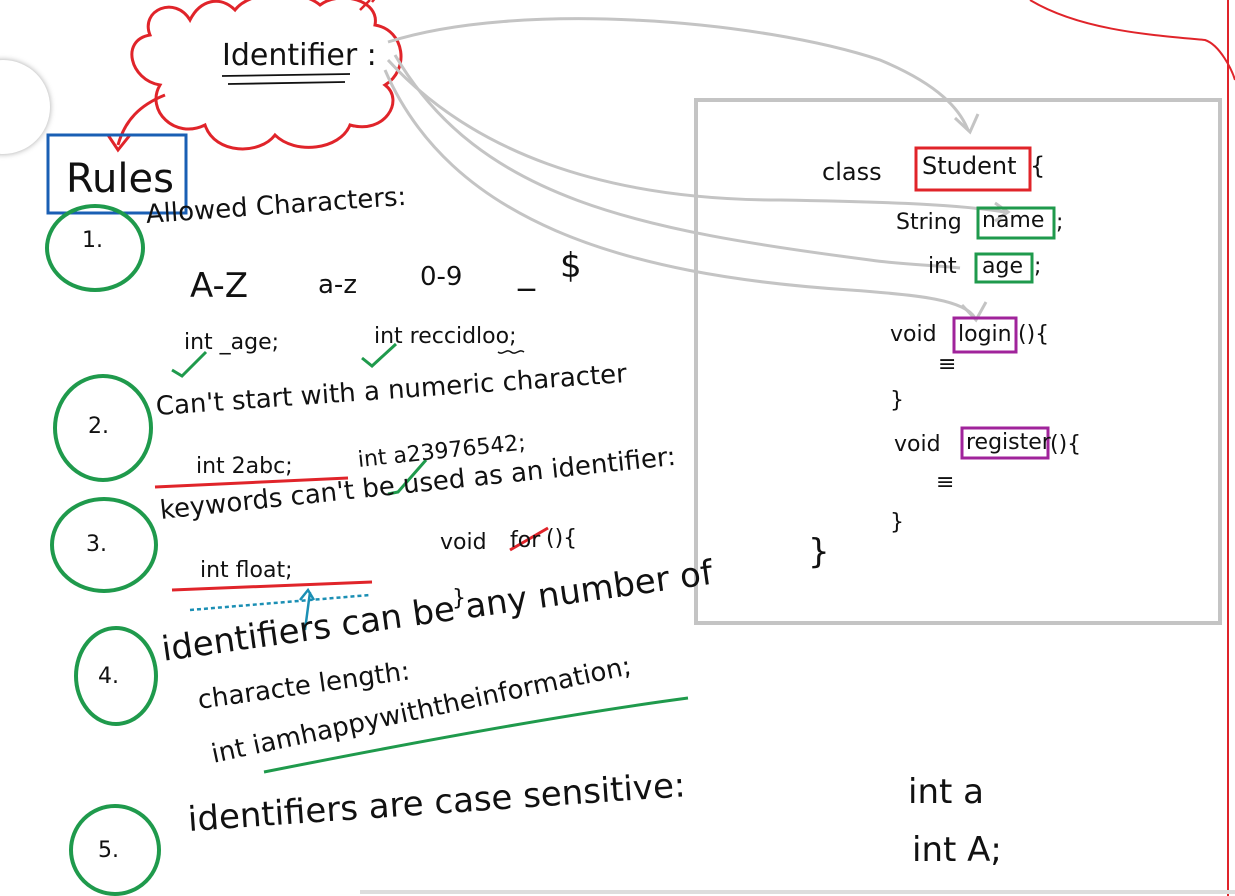 The width and height of the screenshot is (1235, 896). I want to click on code-field2-end: ;, so click(1038, 266).